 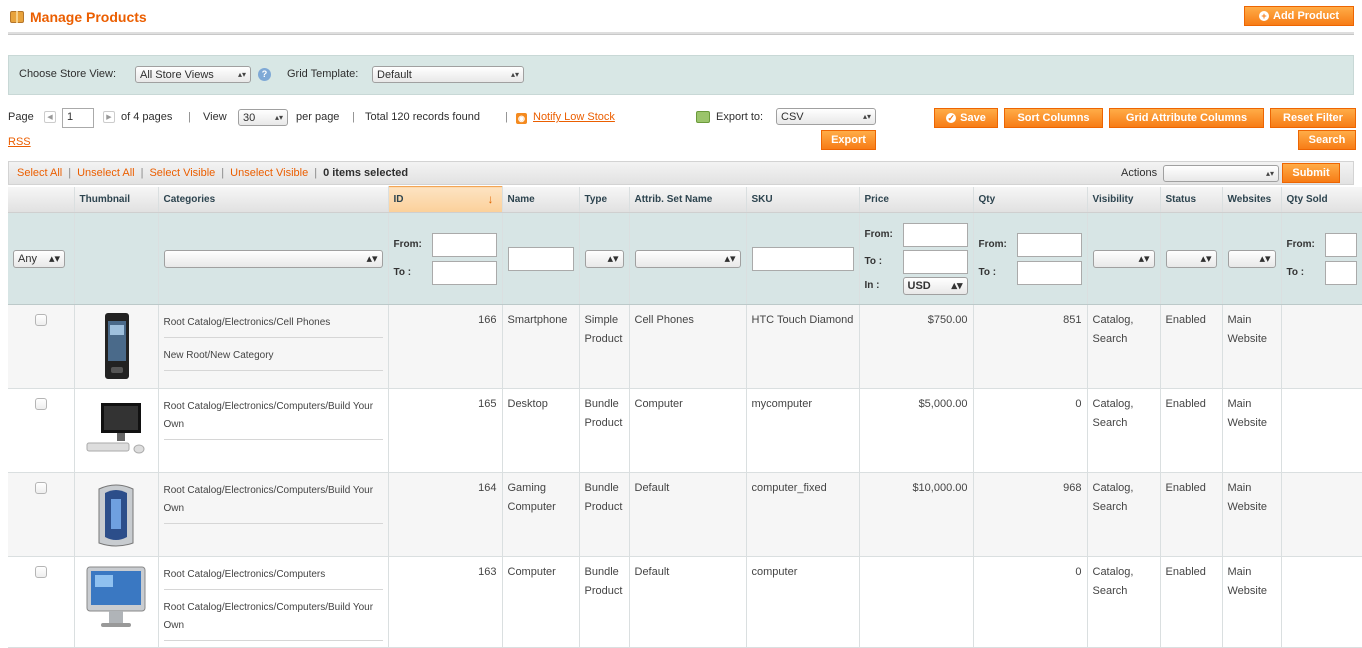 I want to click on store-view-select: All Store Views ▴▾, so click(x=193, y=74).